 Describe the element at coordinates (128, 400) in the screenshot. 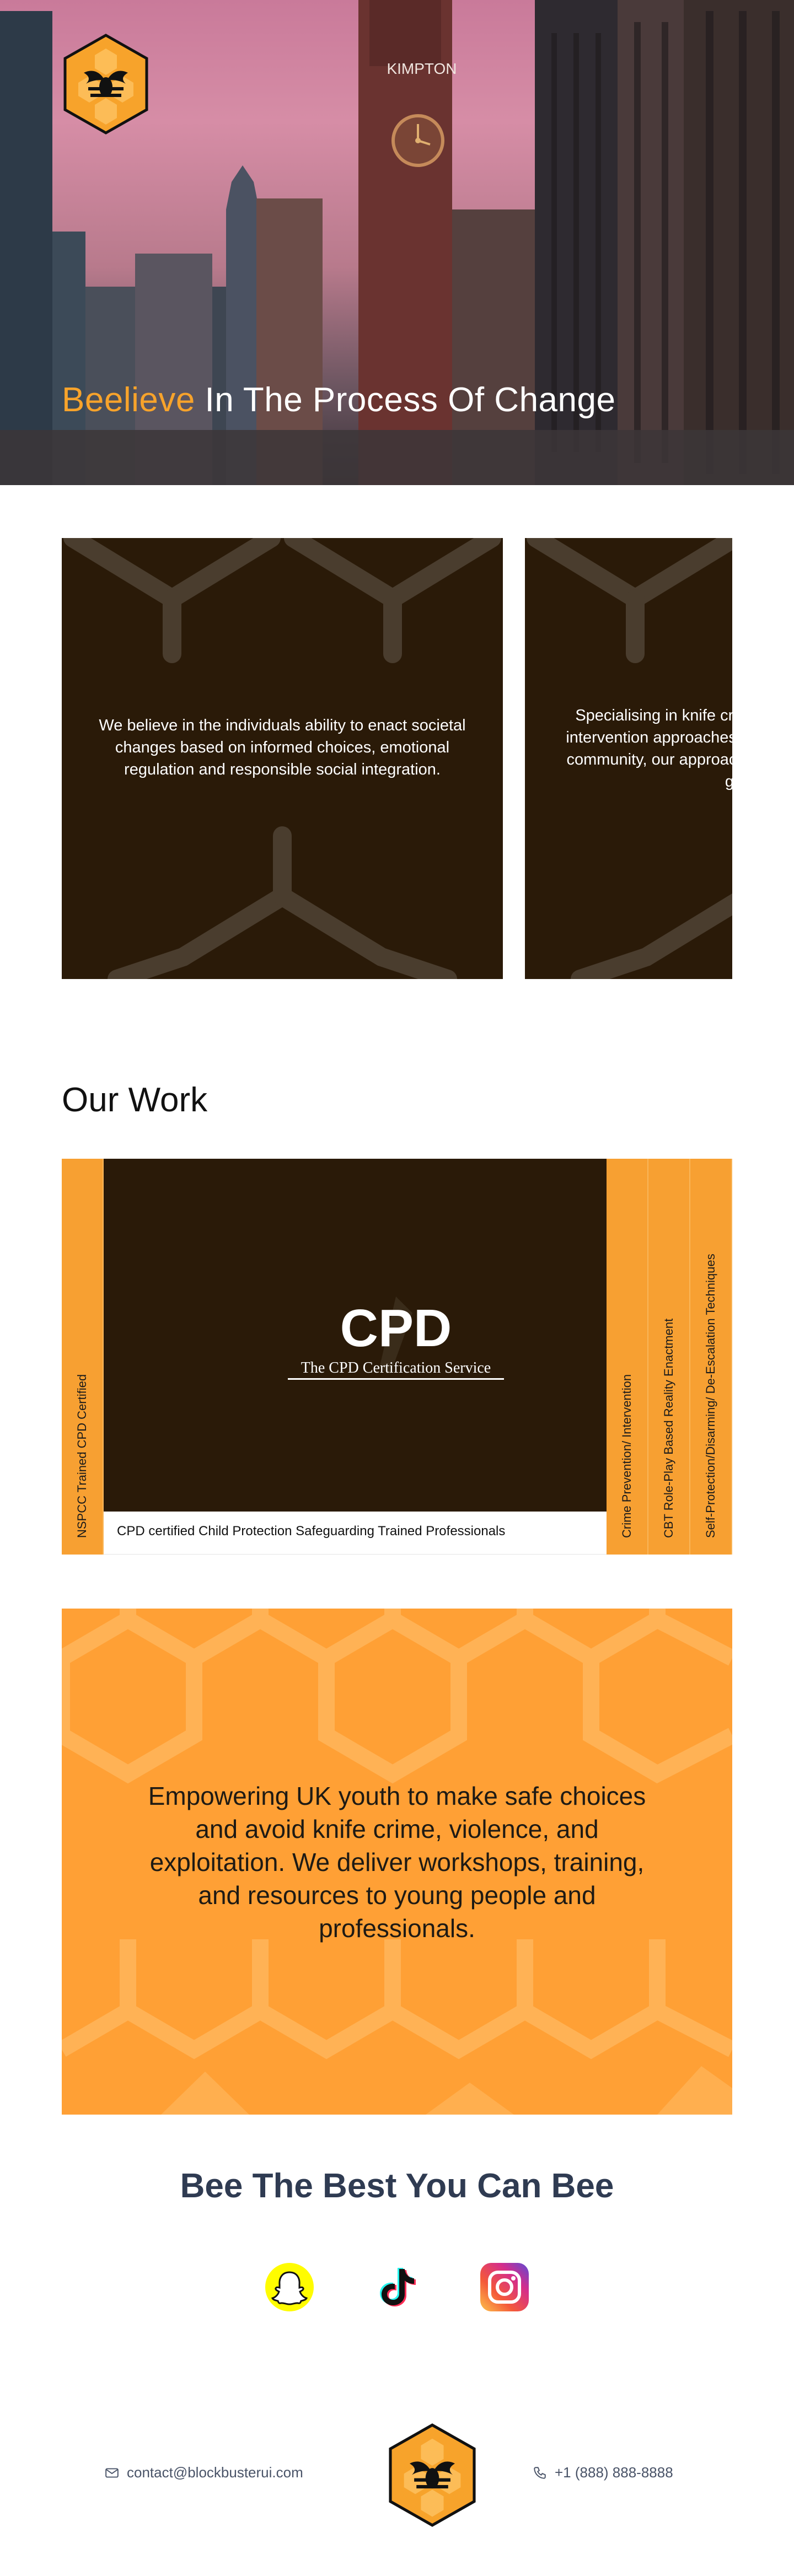

I see `hero-heading-accent: Beelieve` at that location.